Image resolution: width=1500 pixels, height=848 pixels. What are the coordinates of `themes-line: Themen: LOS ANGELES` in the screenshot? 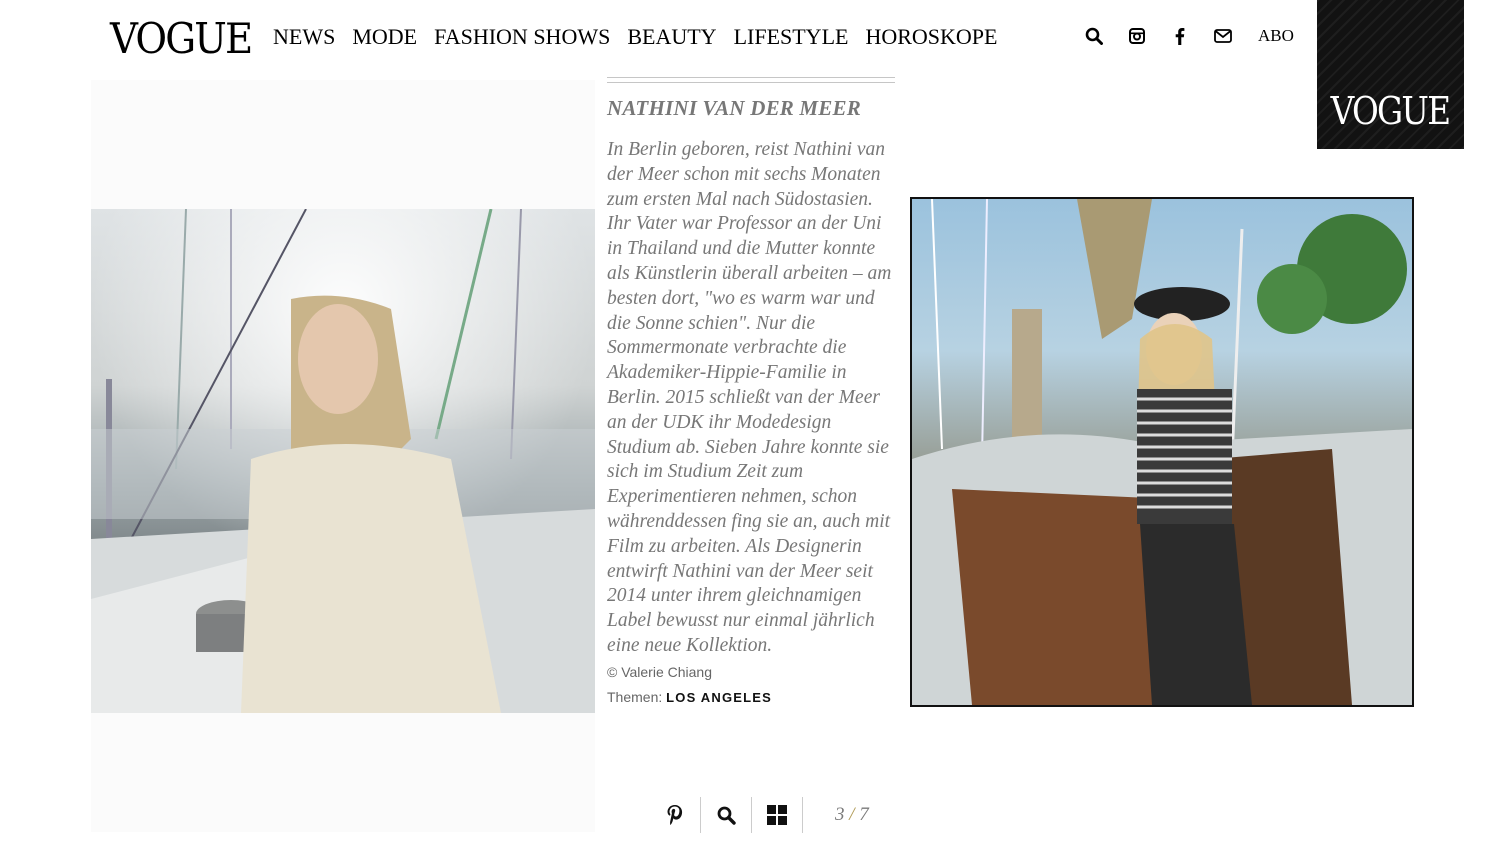 It's located at (689, 697).